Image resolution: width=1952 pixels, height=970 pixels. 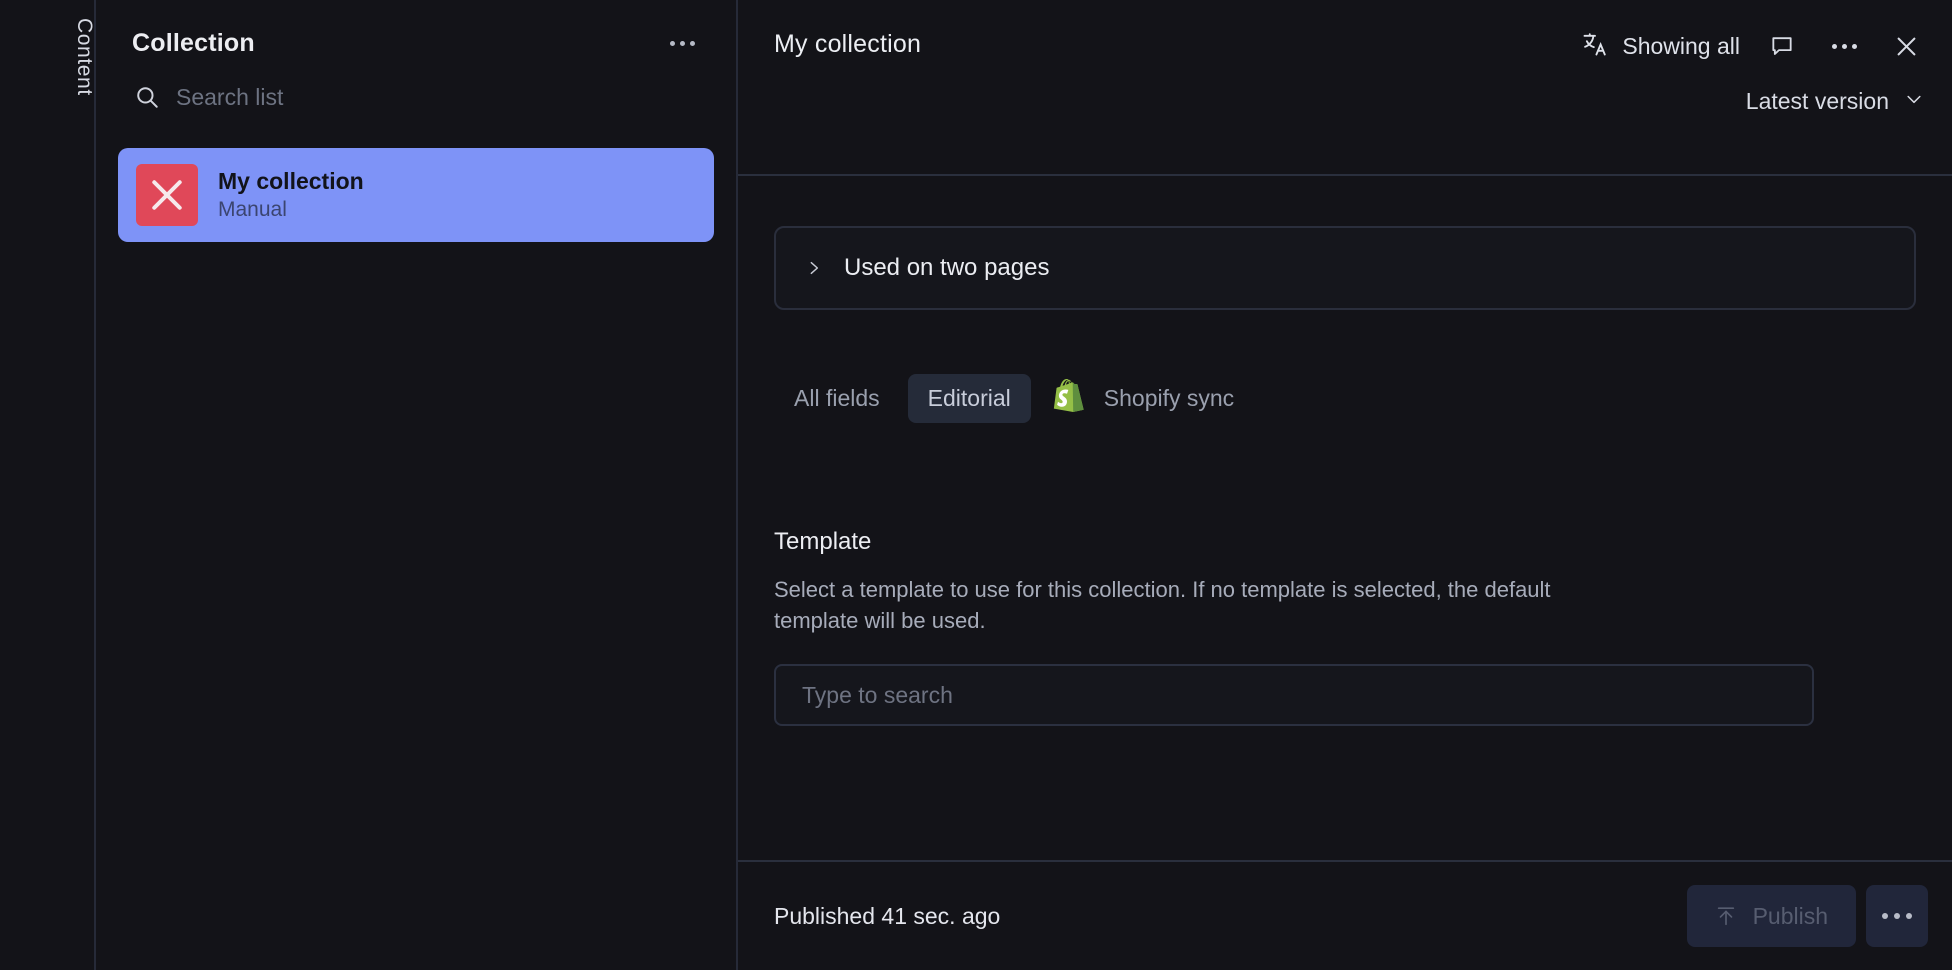 What do you see at coordinates (837, 398) in the screenshot?
I see `tab-all-fields: All fields` at bounding box center [837, 398].